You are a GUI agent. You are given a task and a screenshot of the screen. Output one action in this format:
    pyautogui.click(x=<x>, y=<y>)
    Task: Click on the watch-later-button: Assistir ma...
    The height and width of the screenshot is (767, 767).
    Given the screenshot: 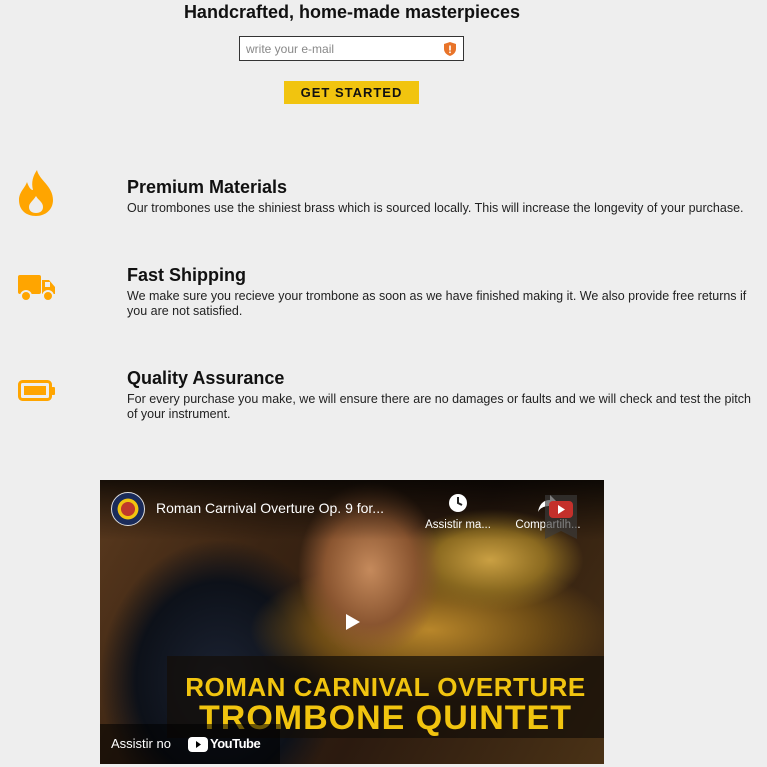 What is the action you would take?
    pyautogui.click(x=458, y=511)
    